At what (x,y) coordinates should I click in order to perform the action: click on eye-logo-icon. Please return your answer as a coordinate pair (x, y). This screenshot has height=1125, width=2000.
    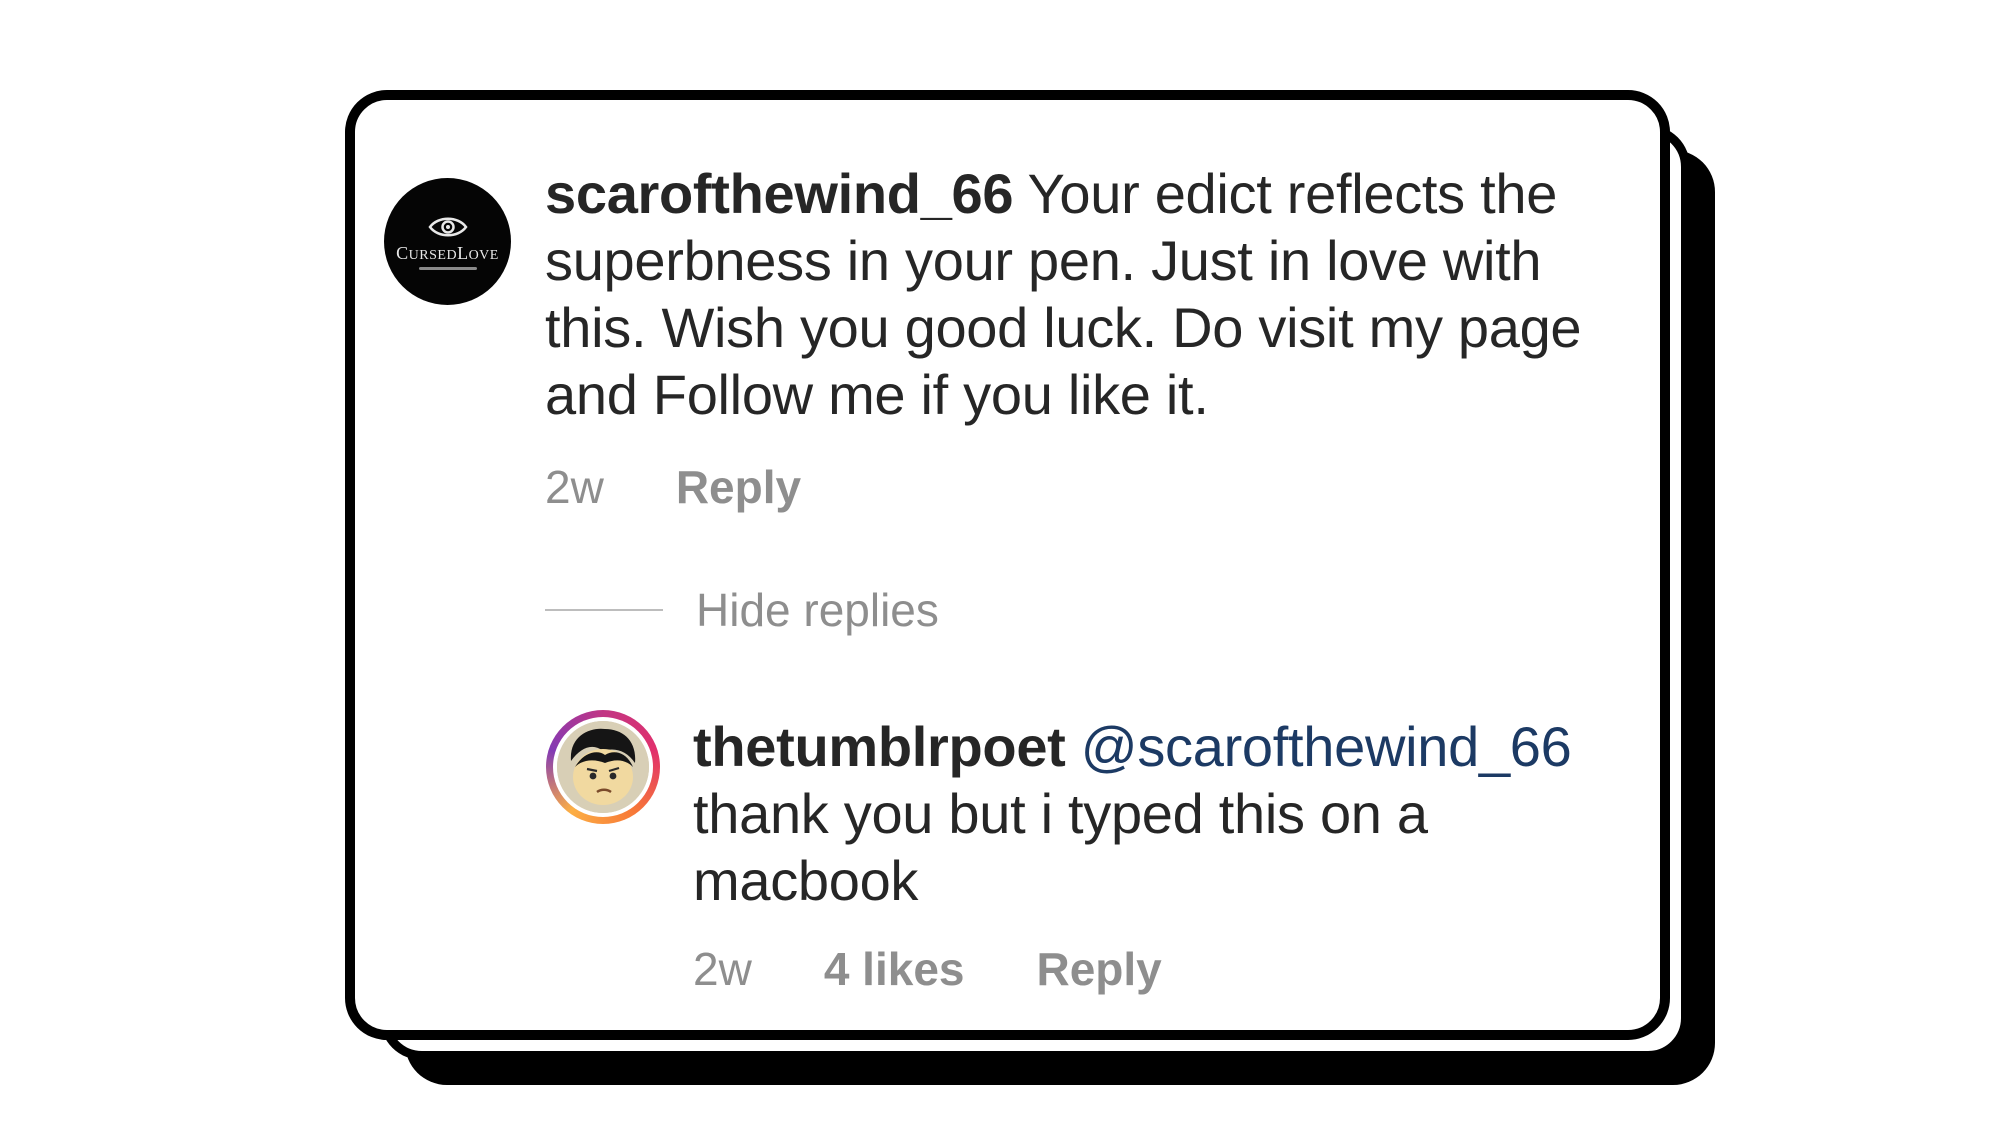
    Looking at the image, I should click on (447, 226).